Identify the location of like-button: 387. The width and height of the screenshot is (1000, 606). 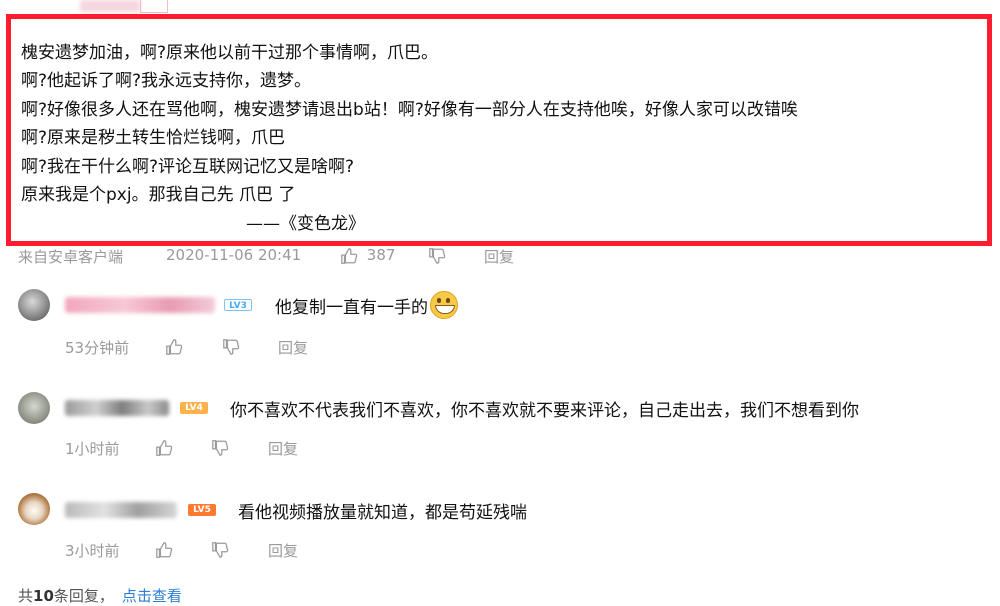
(367, 255).